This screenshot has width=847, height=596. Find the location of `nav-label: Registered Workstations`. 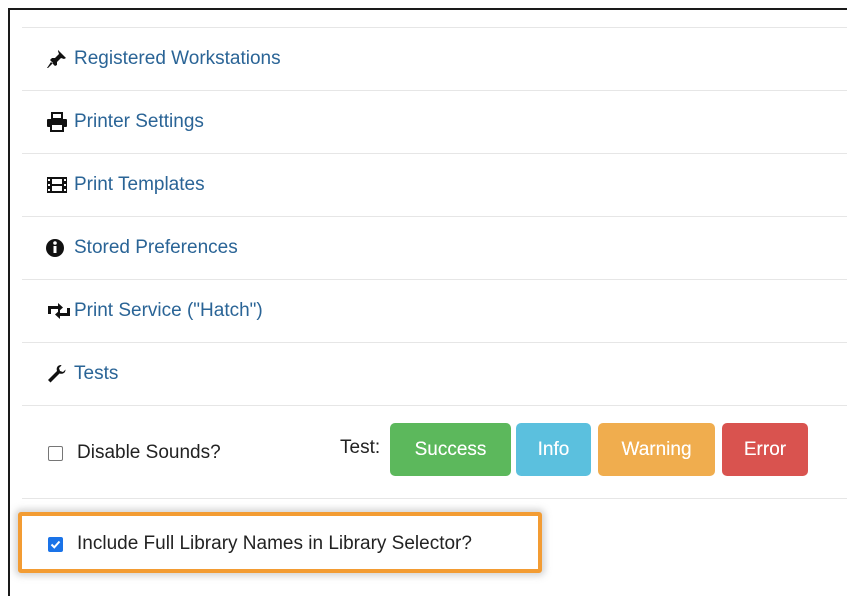

nav-label: Registered Workstations is located at coordinates (177, 58).